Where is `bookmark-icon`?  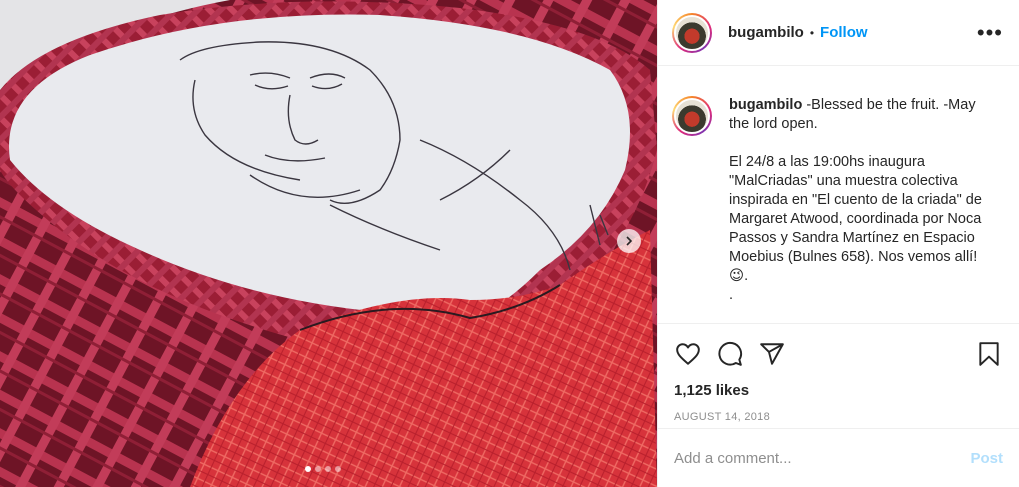
bookmark-icon is located at coordinates (989, 354).